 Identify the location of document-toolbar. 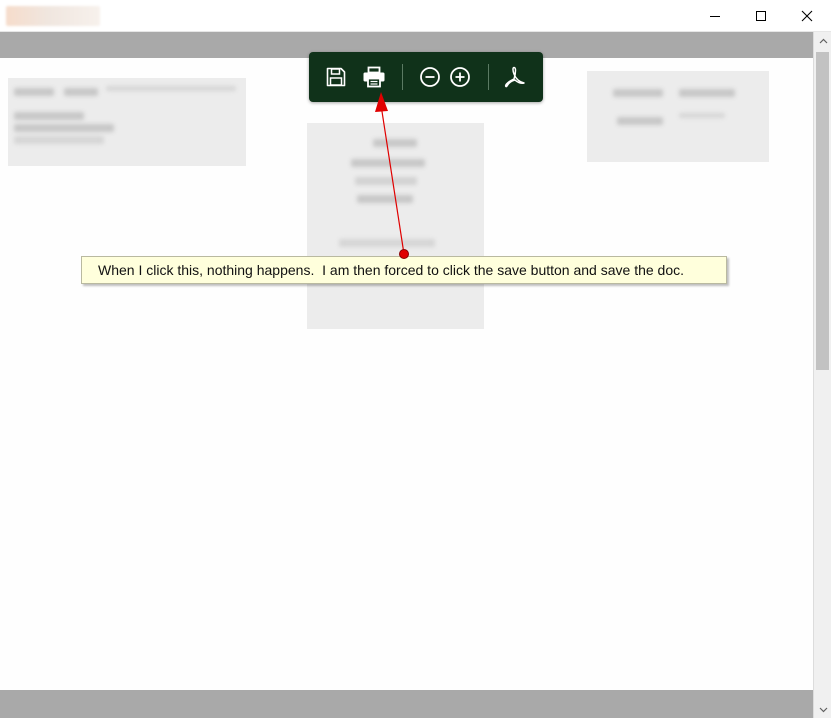
(426, 77).